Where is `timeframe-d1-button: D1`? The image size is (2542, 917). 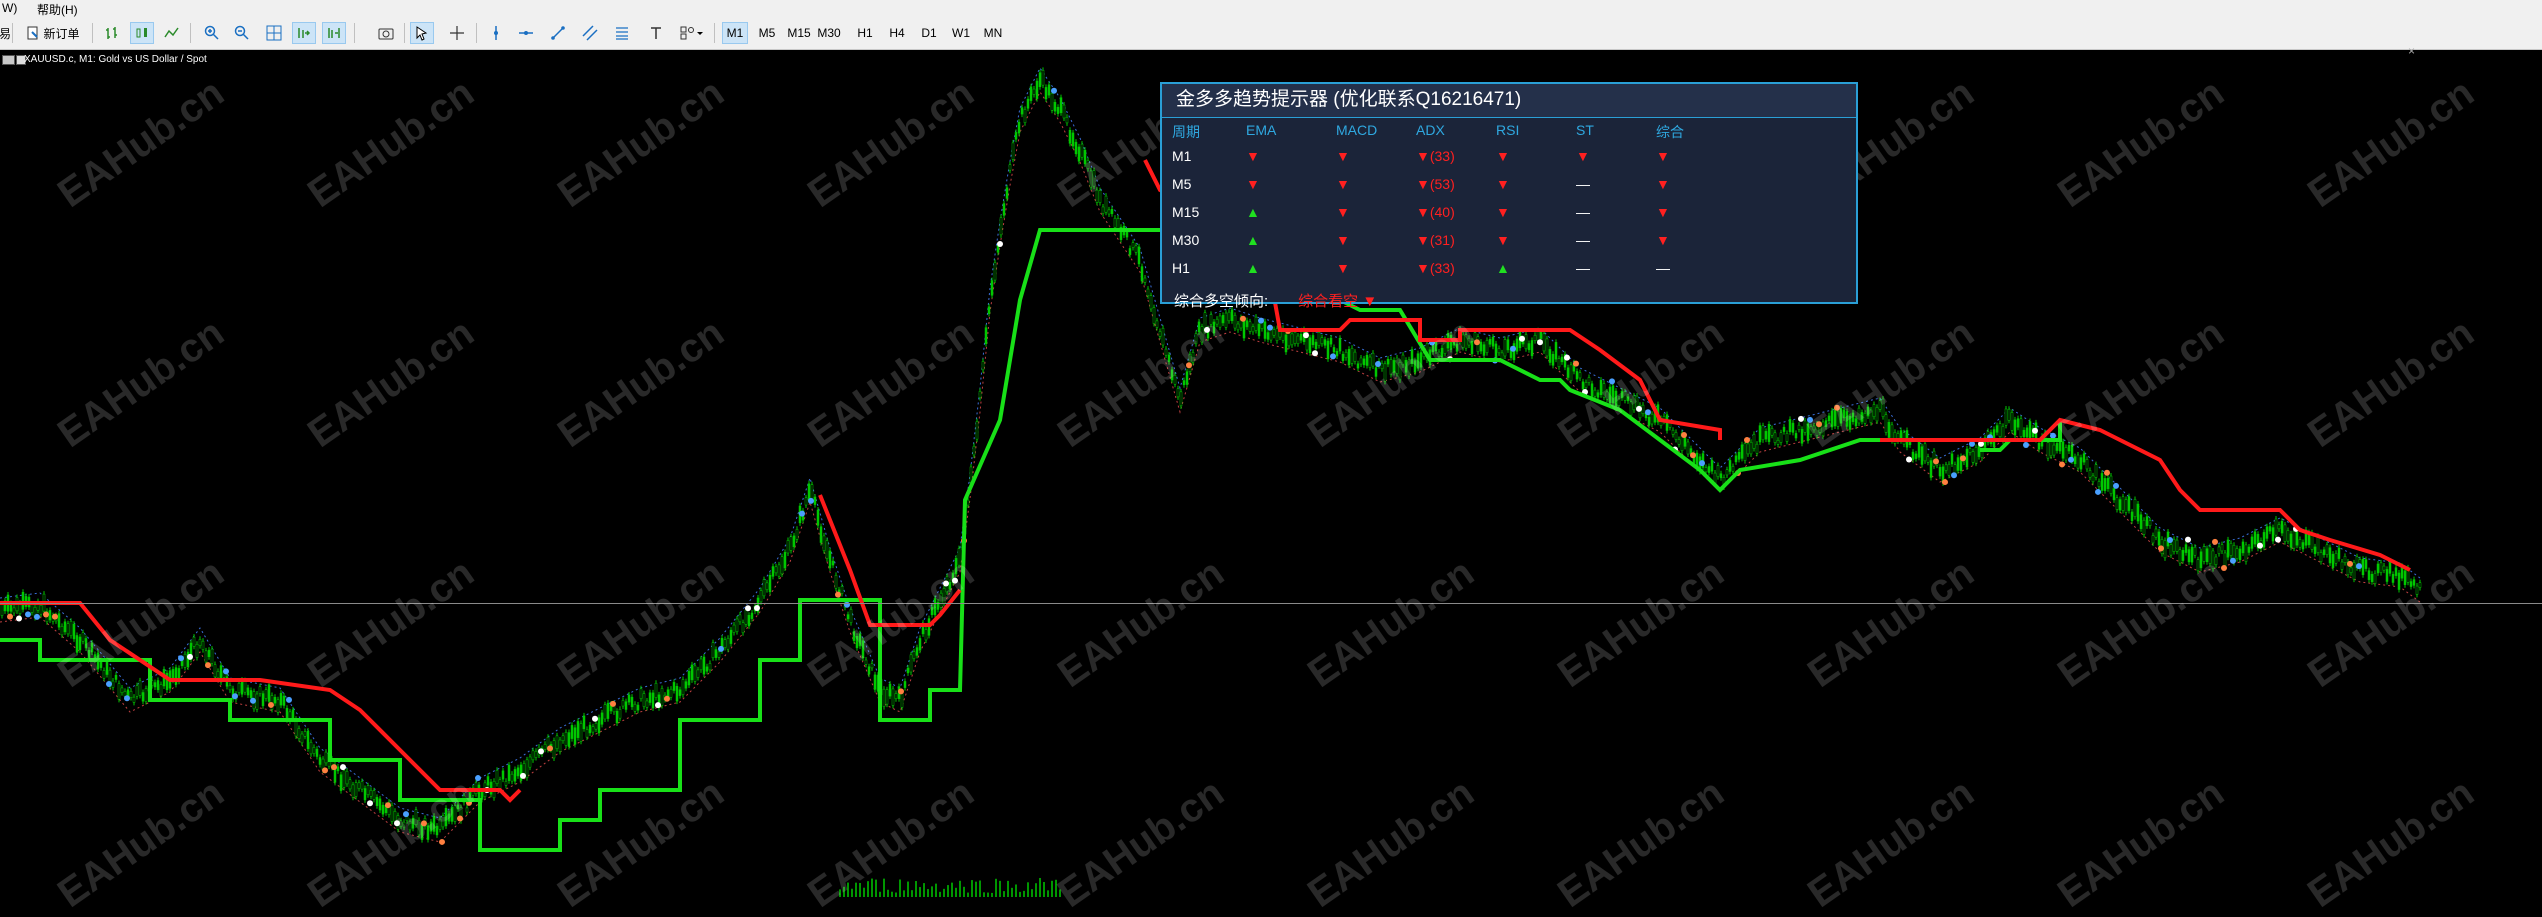 timeframe-d1-button: D1 is located at coordinates (929, 33).